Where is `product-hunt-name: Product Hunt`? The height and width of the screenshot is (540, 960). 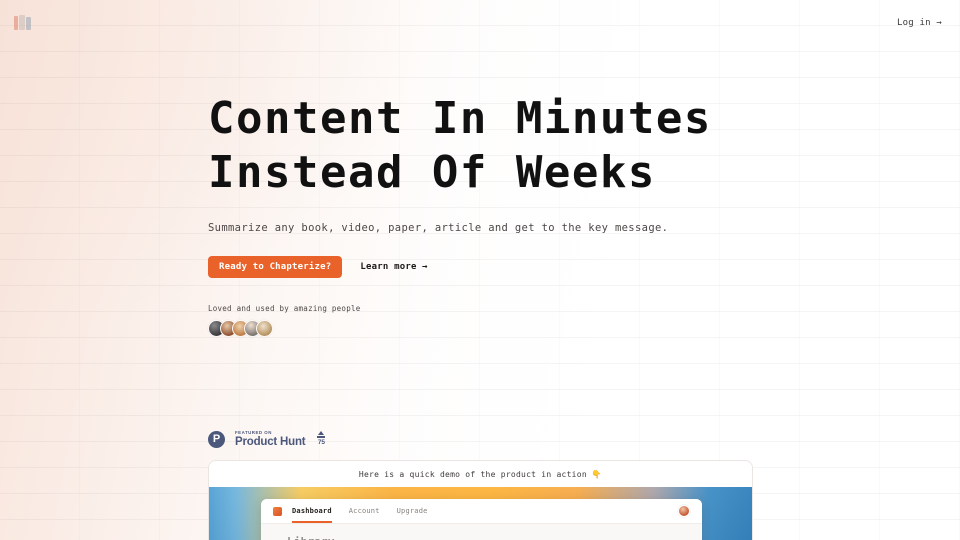 product-hunt-name: Product Hunt is located at coordinates (270, 442).